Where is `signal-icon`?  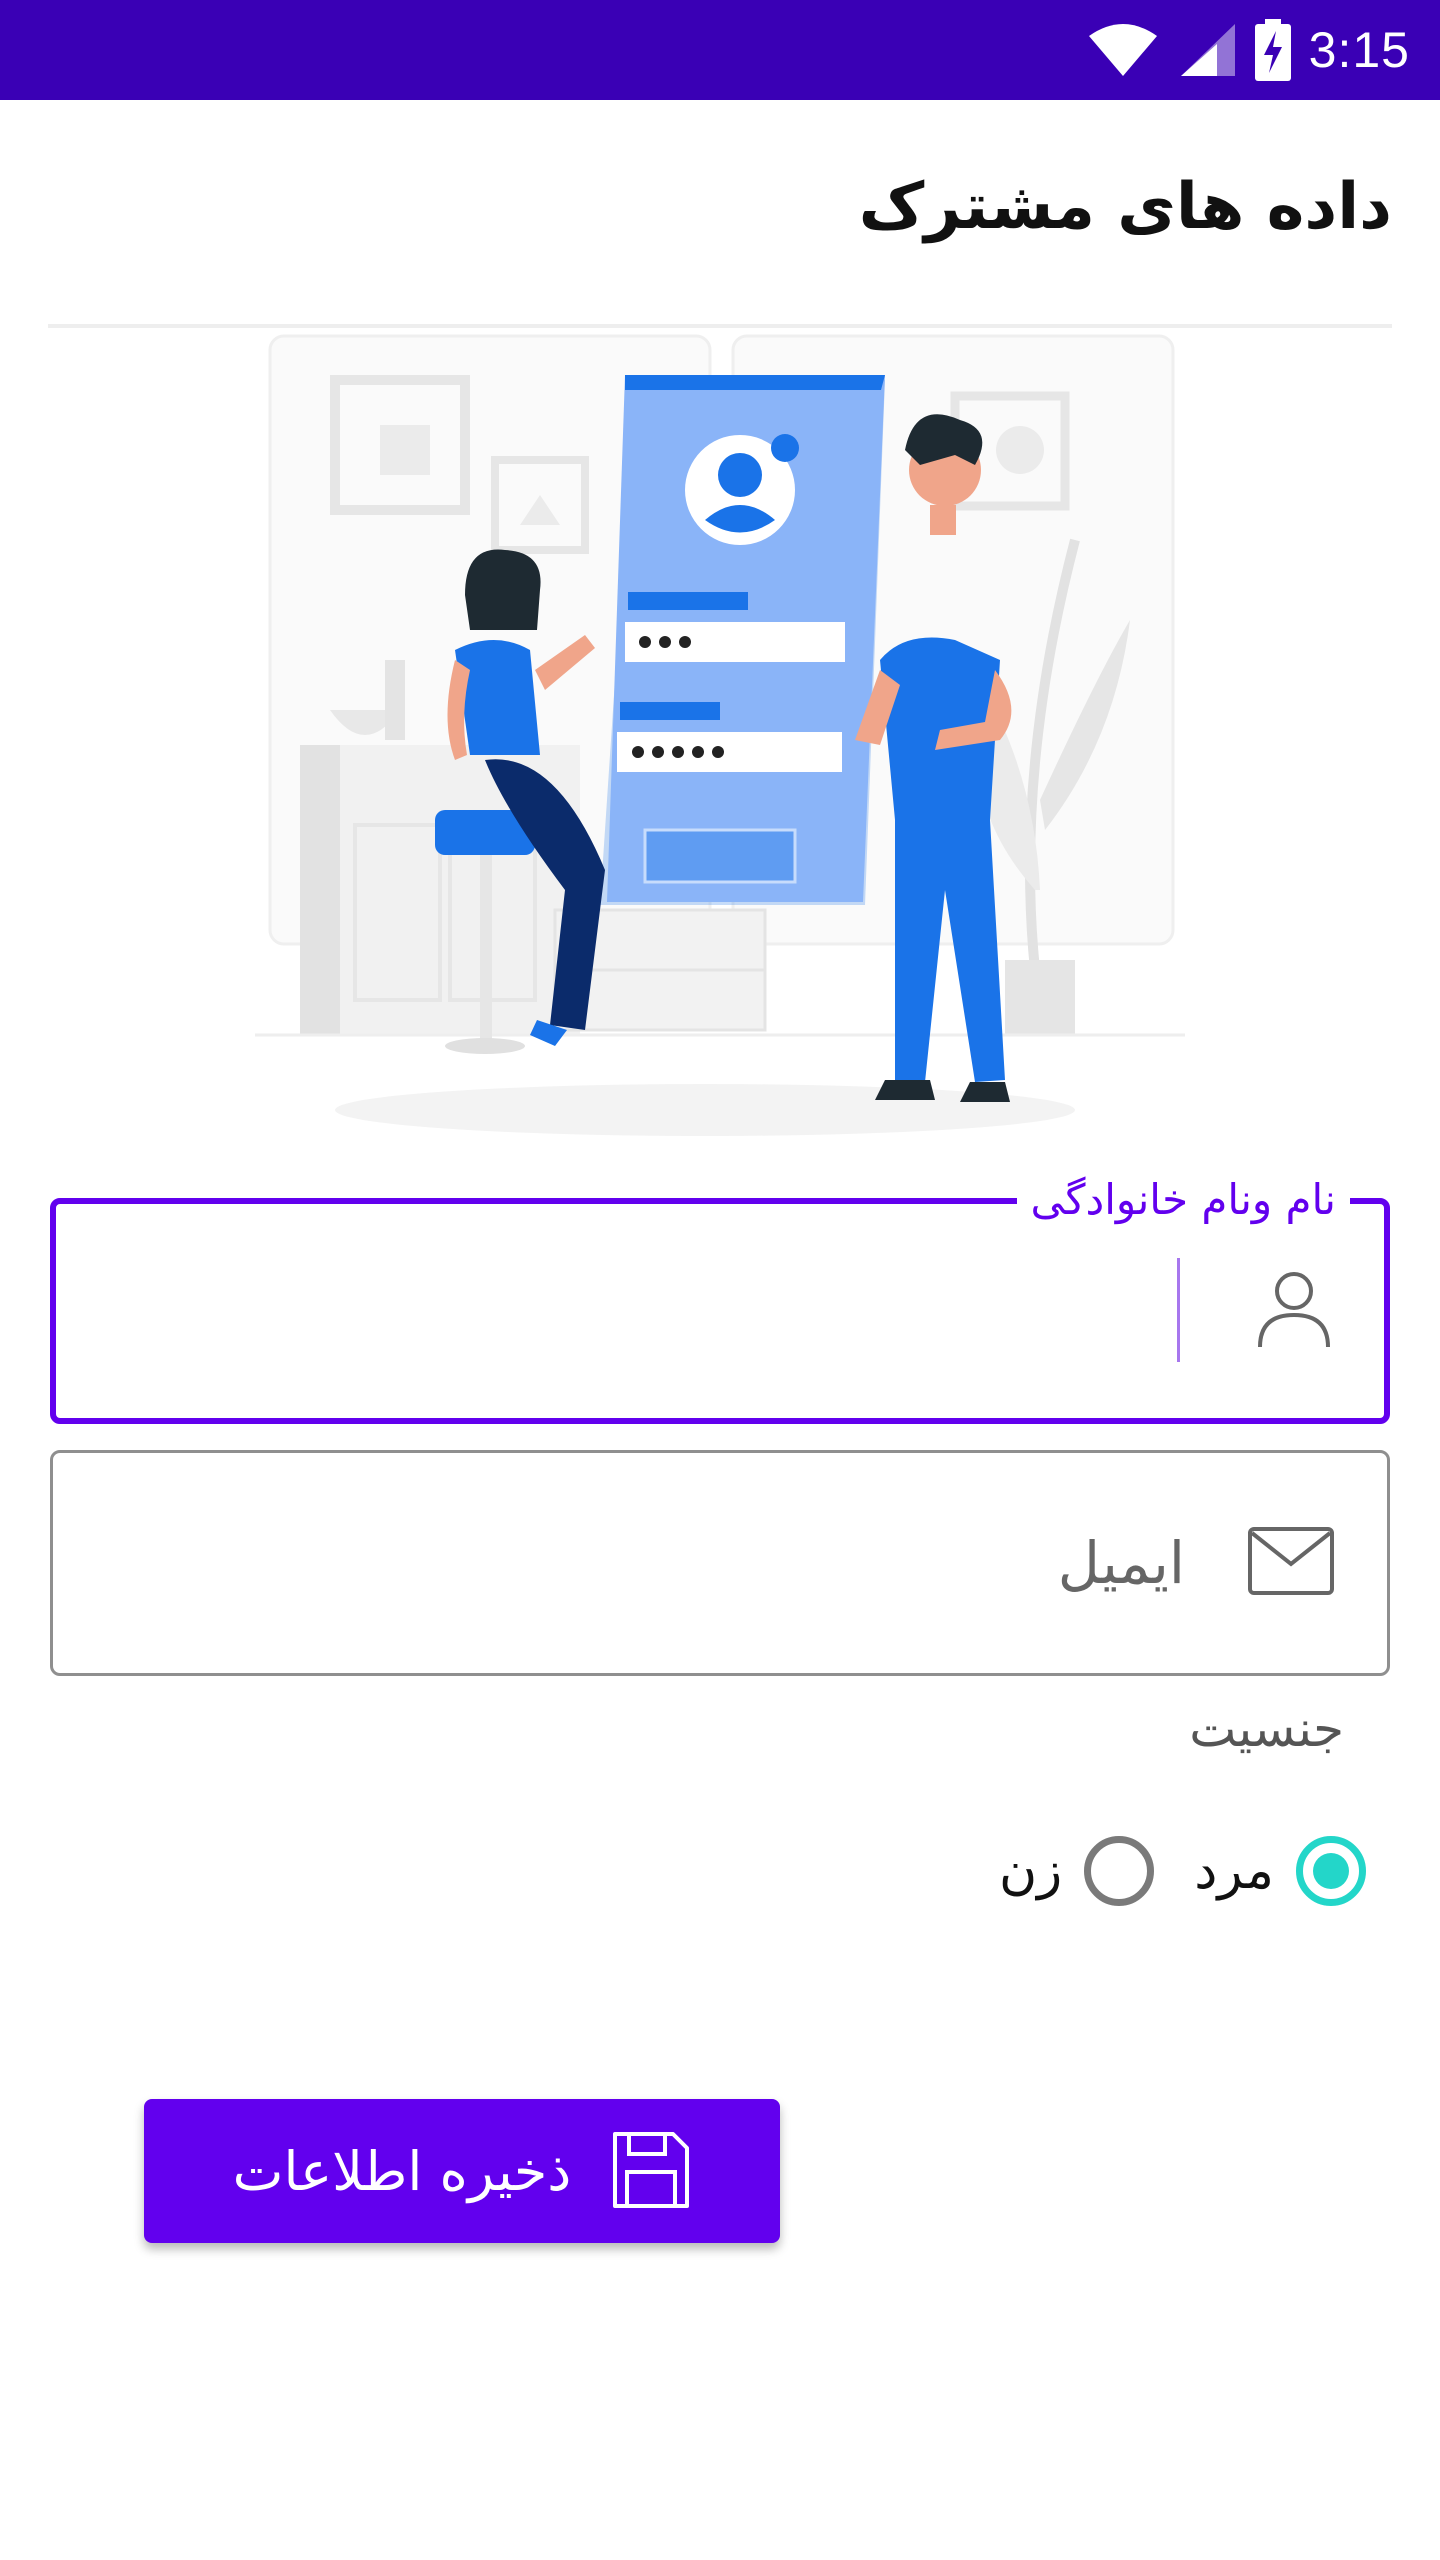
signal-icon is located at coordinates (1207, 50).